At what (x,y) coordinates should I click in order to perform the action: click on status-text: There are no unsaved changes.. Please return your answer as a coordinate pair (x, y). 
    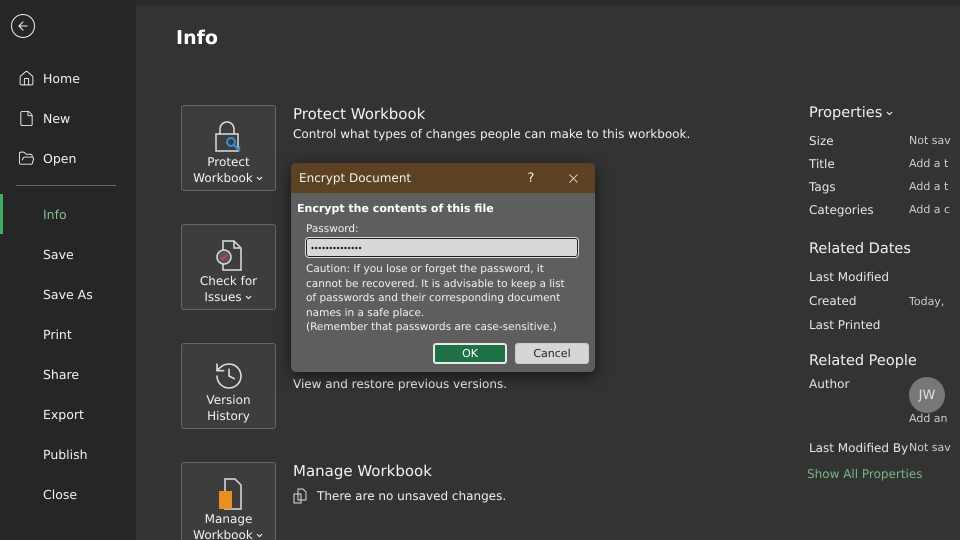
    Looking at the image, I should click on (411, 496).